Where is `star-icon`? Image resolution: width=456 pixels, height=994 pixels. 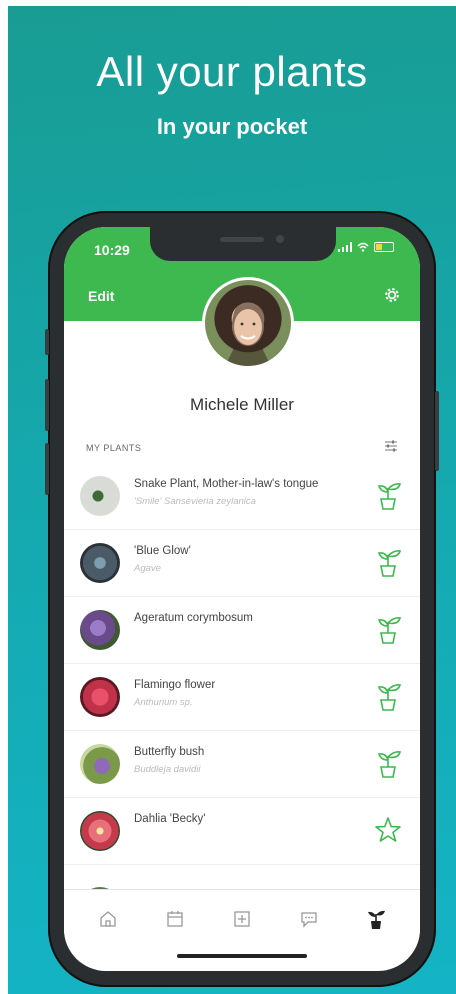 star-icon is located at coordinates (388, 830).